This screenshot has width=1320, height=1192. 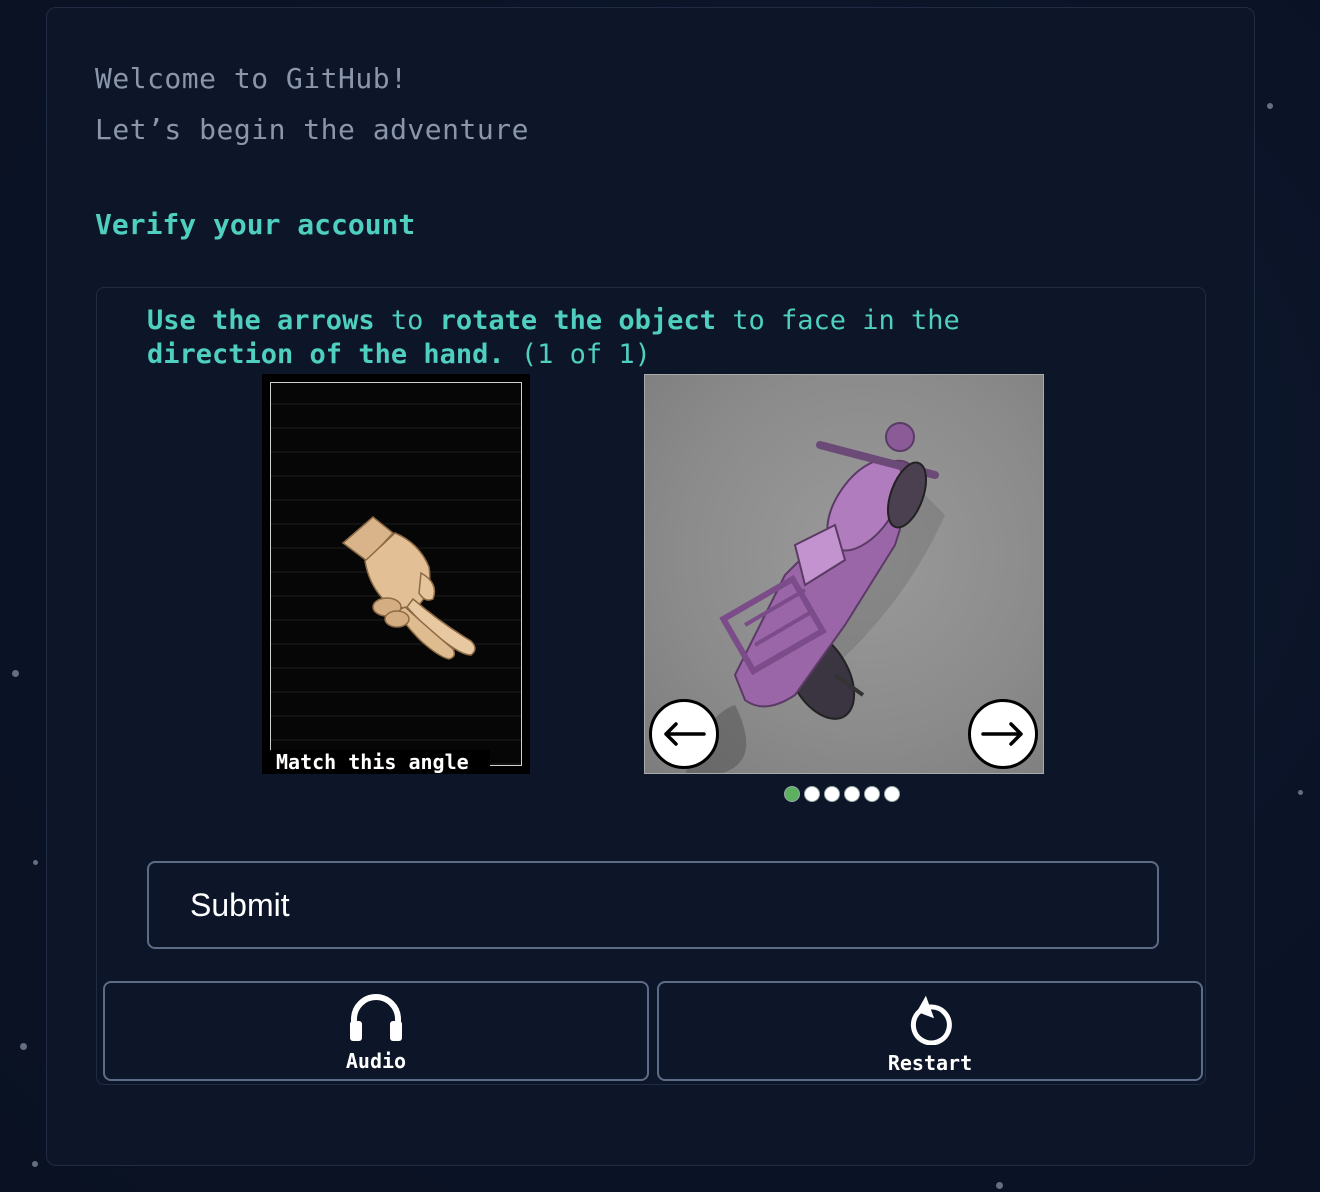 I want to click on instruction-part: to face in the, so click(x=837, y=320).